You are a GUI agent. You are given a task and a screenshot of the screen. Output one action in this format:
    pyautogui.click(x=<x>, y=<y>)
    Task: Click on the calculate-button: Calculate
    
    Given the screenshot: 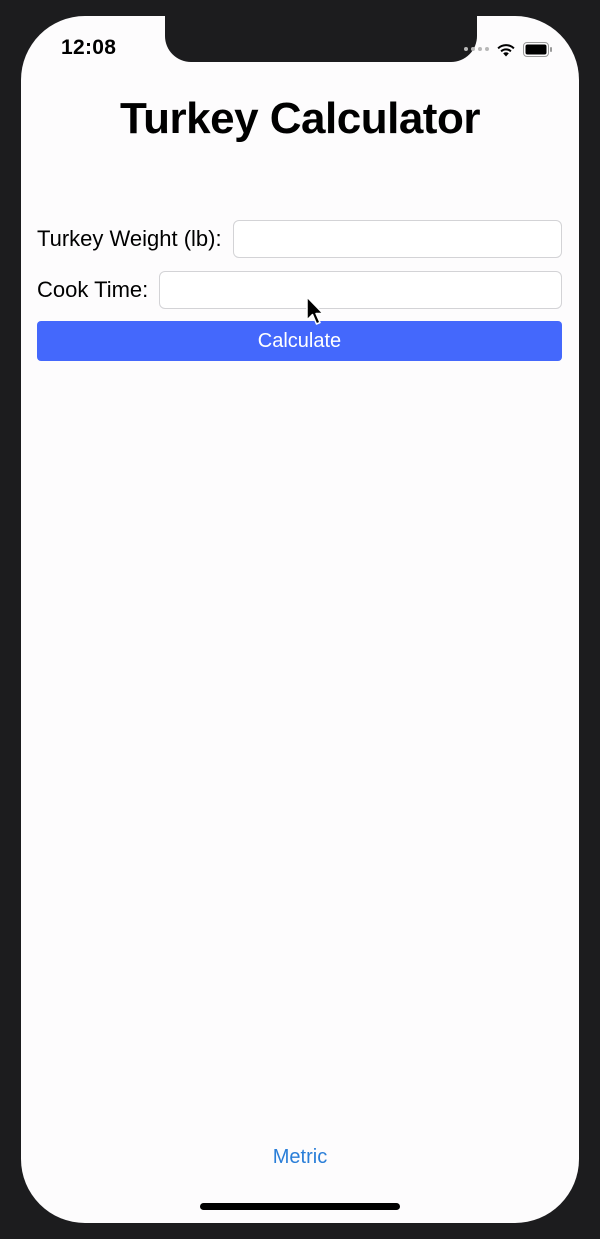 What is the action you would take?
    pyautogui.click(x=299, y=341)
    